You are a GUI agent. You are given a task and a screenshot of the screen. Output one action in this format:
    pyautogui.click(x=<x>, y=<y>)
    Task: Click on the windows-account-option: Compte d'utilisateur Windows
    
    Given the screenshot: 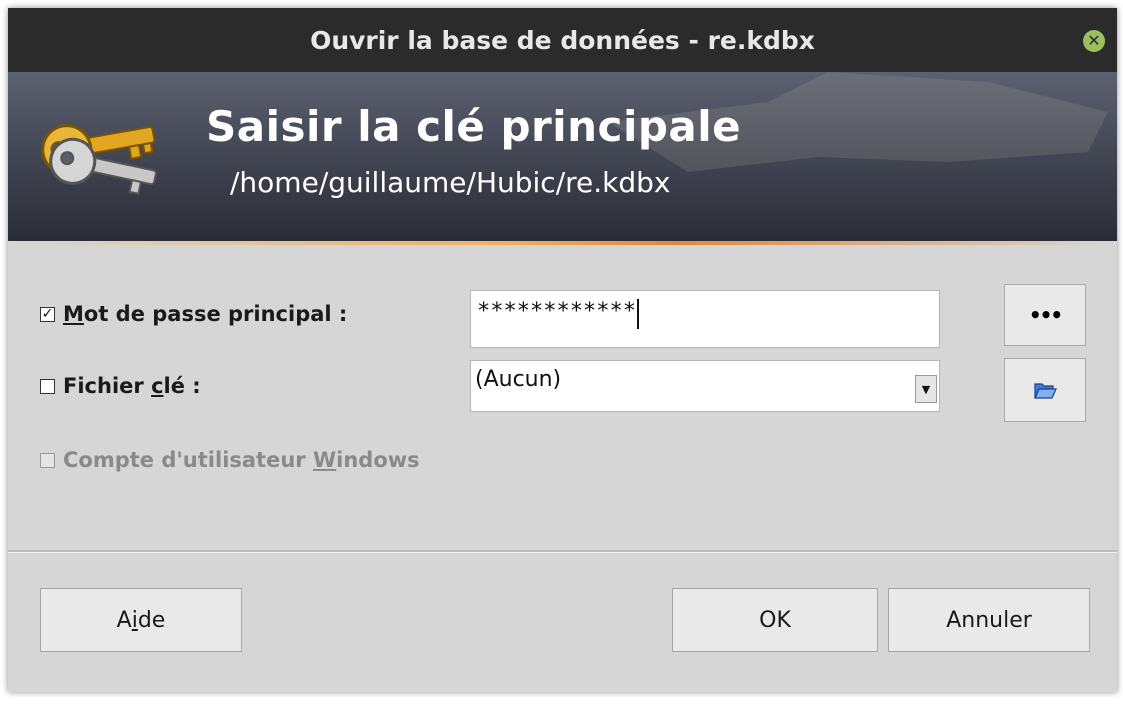 What is the action you would take?
    pyautogui.click(x=230, y=460)
    